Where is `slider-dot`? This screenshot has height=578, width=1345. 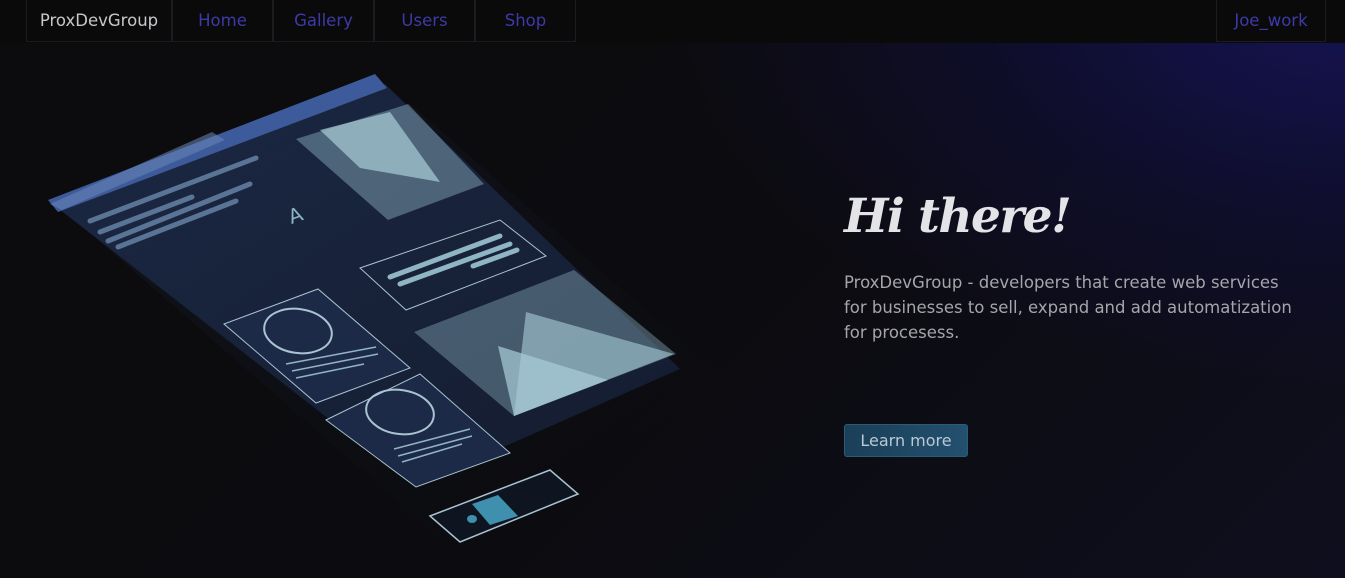
slider-dot is located at coordinates (472, 519).